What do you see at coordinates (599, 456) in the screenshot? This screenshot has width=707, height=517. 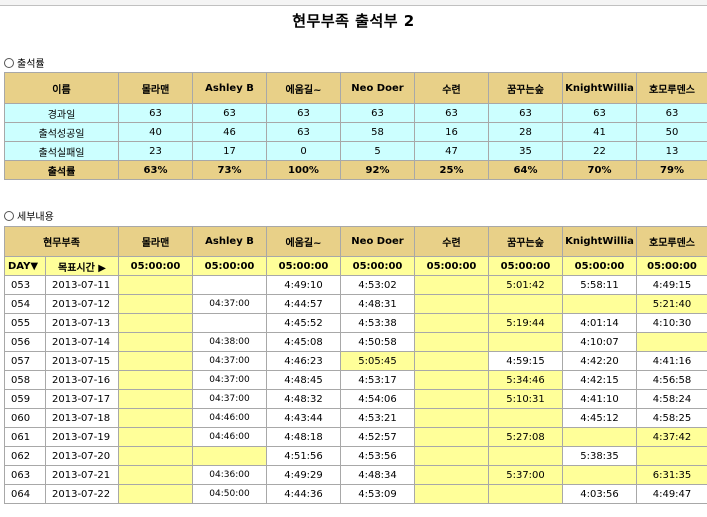 I see `time-cell: 5:38:35` at bounding box center [599, 456].